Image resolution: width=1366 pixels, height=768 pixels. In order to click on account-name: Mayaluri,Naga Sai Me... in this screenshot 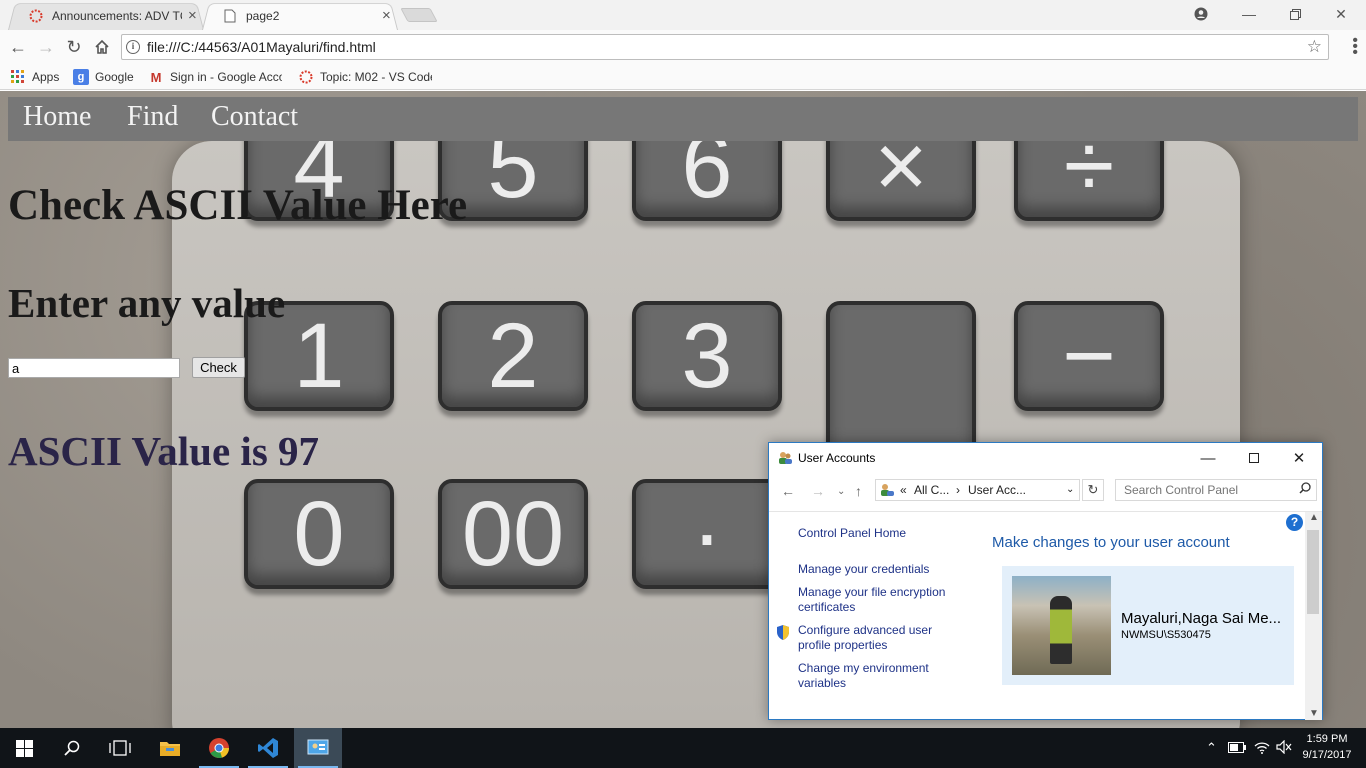, I will do `click(1201, 618)`.